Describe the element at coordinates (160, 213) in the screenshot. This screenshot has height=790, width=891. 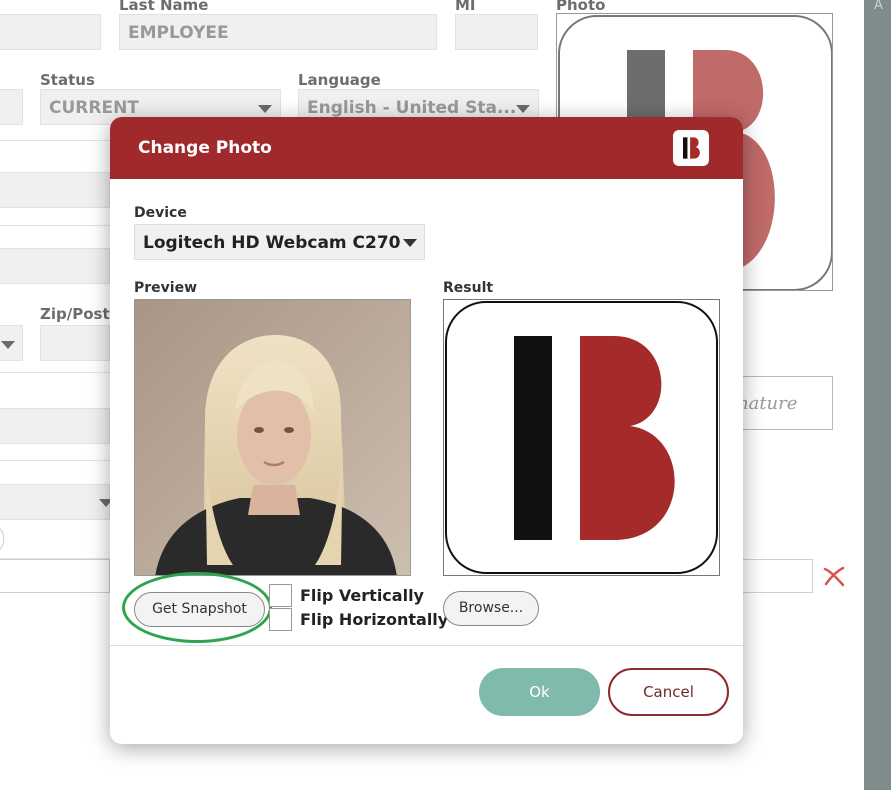
I see `device-label: Device` at that location.